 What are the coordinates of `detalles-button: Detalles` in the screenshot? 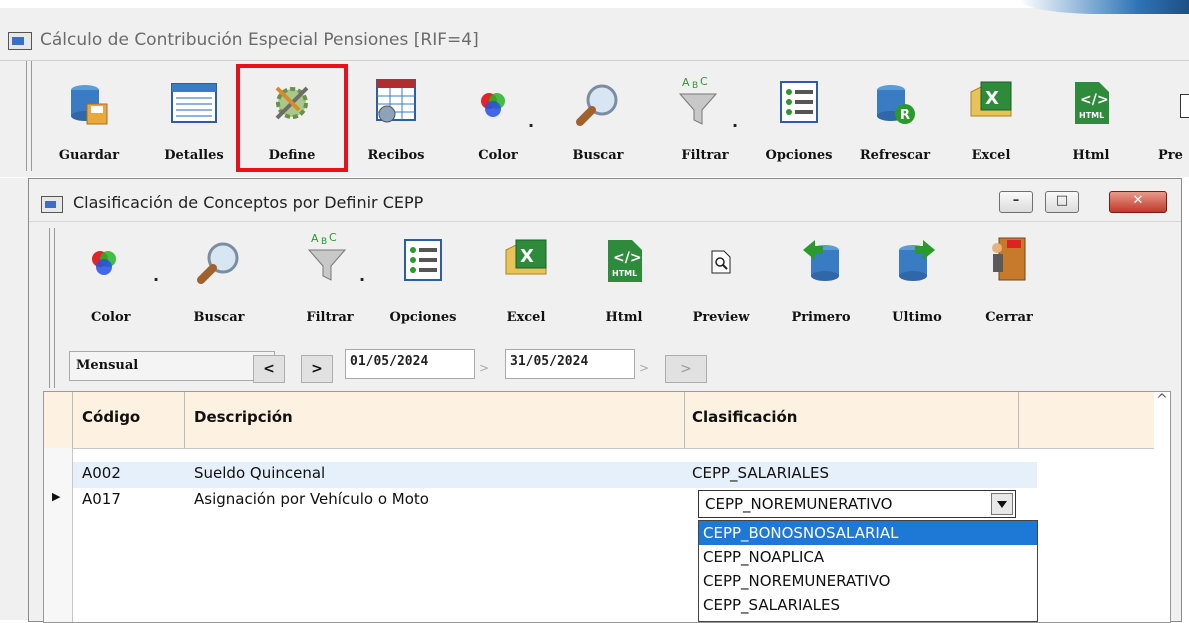 It's located at (194, 122).